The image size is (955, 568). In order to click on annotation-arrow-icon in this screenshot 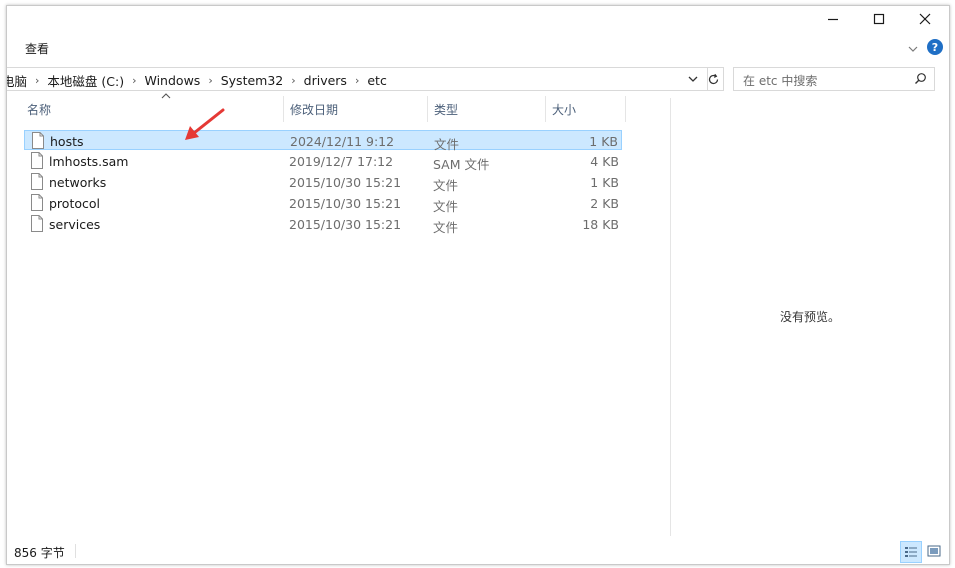, I will do `click(205, 124)`.